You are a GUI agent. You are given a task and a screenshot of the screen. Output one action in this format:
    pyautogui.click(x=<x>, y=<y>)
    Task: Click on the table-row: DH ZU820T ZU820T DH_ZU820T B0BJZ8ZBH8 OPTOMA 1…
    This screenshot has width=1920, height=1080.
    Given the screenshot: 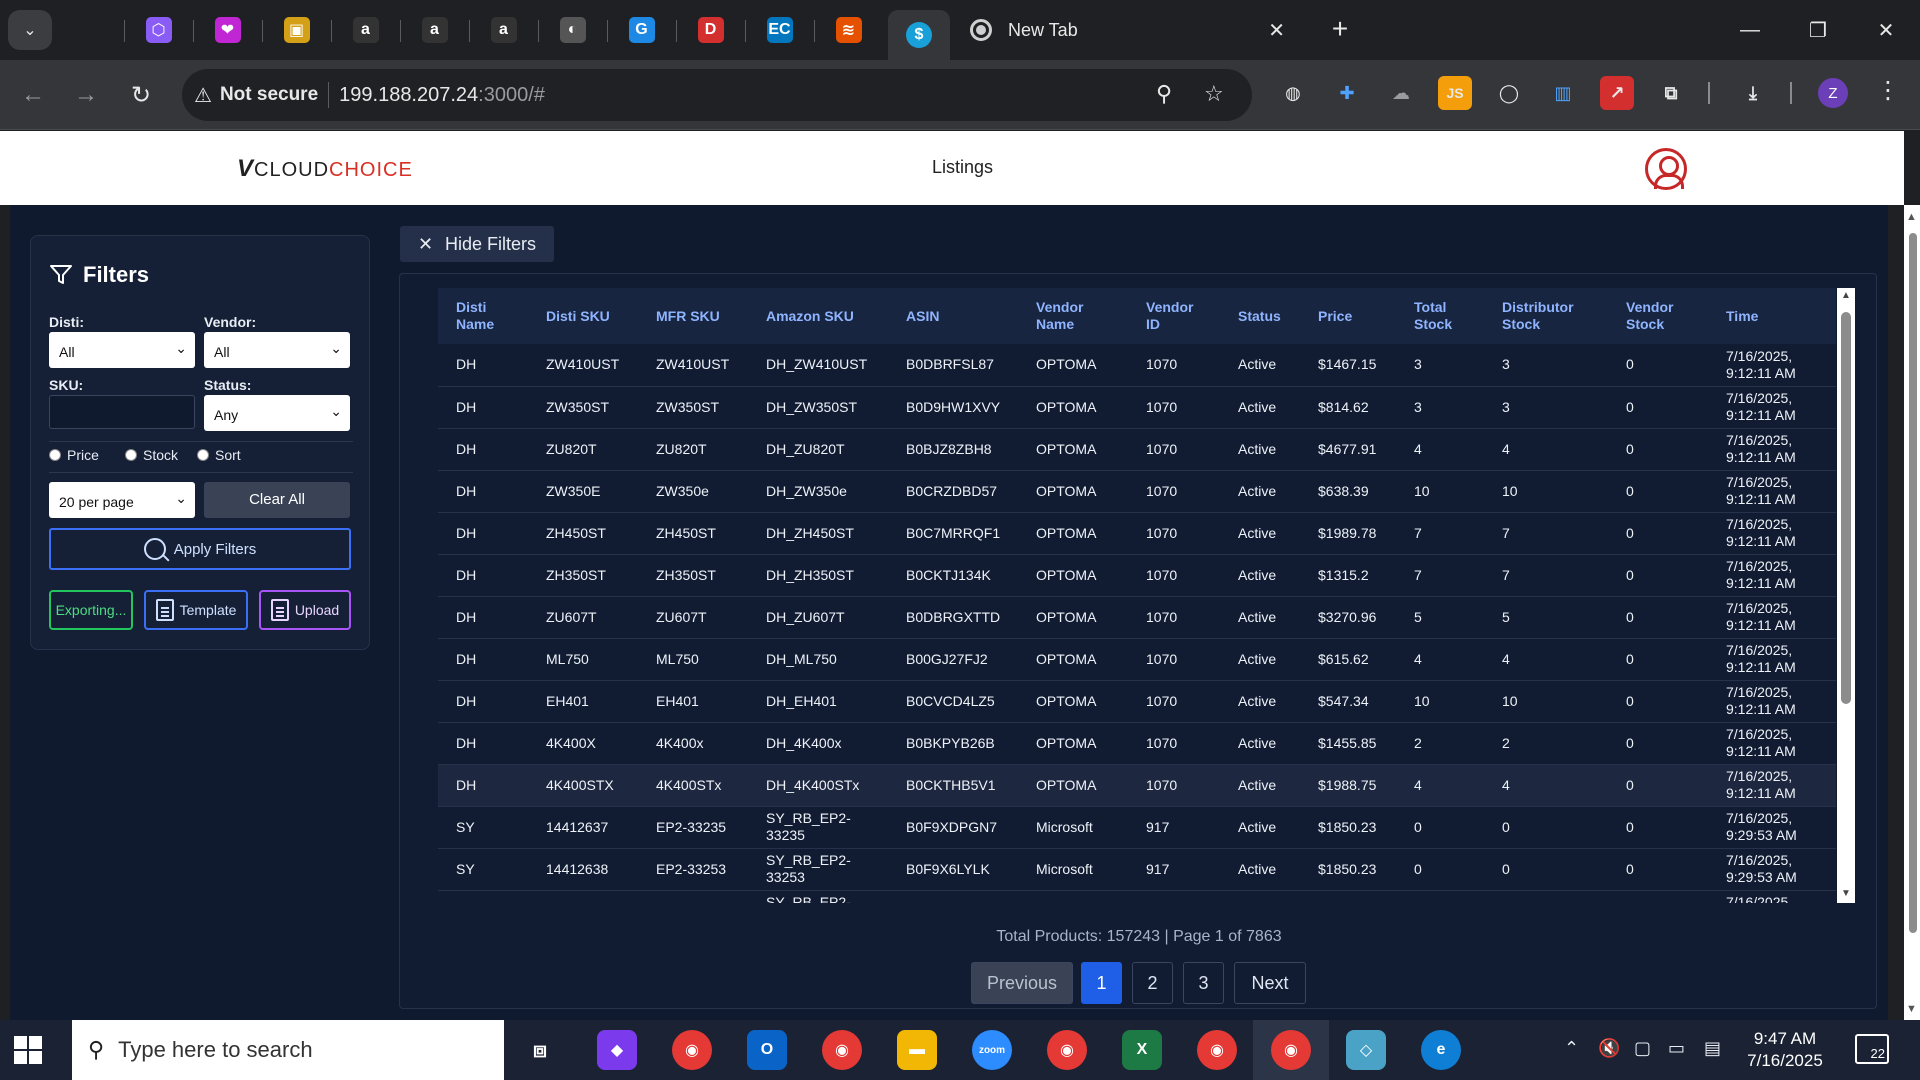 What is the action you would take?
    pyautogui.click(x=1137, y=449)
    